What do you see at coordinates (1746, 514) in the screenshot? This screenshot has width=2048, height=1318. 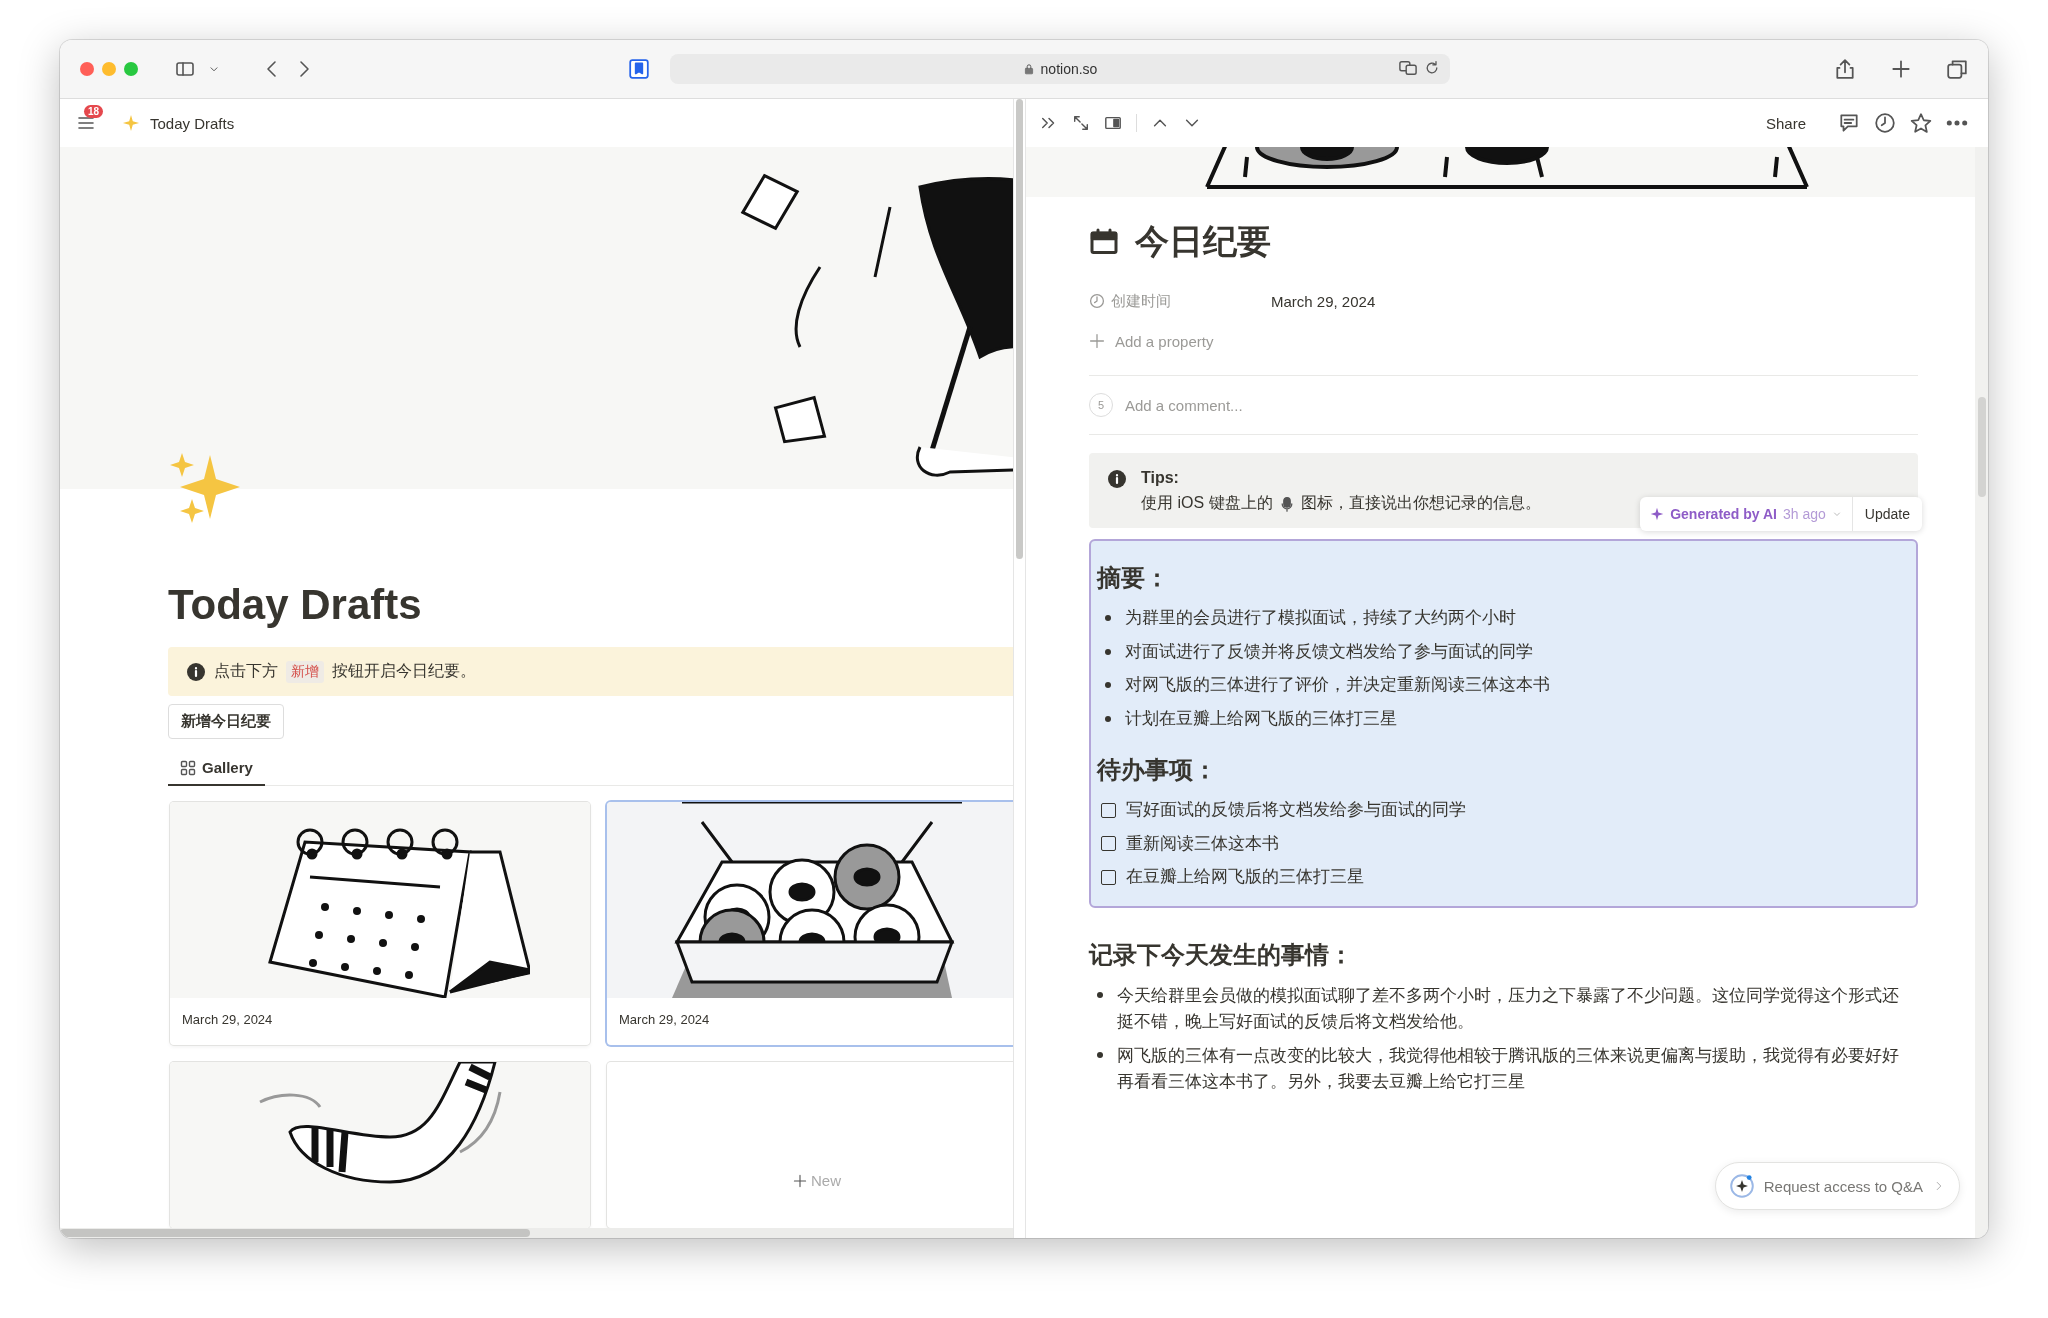 I see `ai-info-dropdown: Generated by AI 3h ago` at bounding box center [1746, 514].